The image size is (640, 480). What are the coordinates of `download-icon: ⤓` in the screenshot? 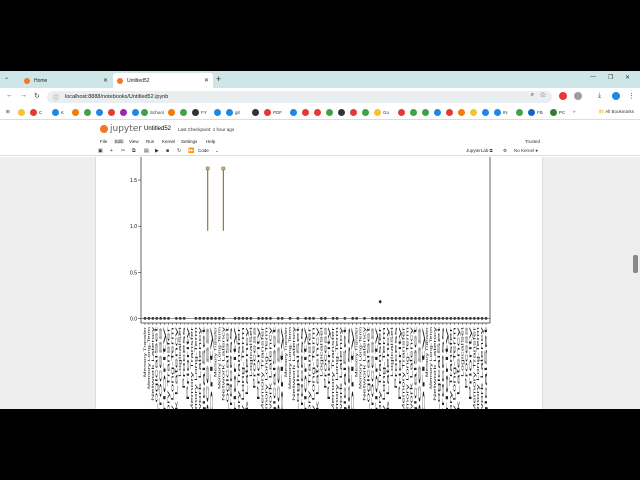 It's located at (599, 96).